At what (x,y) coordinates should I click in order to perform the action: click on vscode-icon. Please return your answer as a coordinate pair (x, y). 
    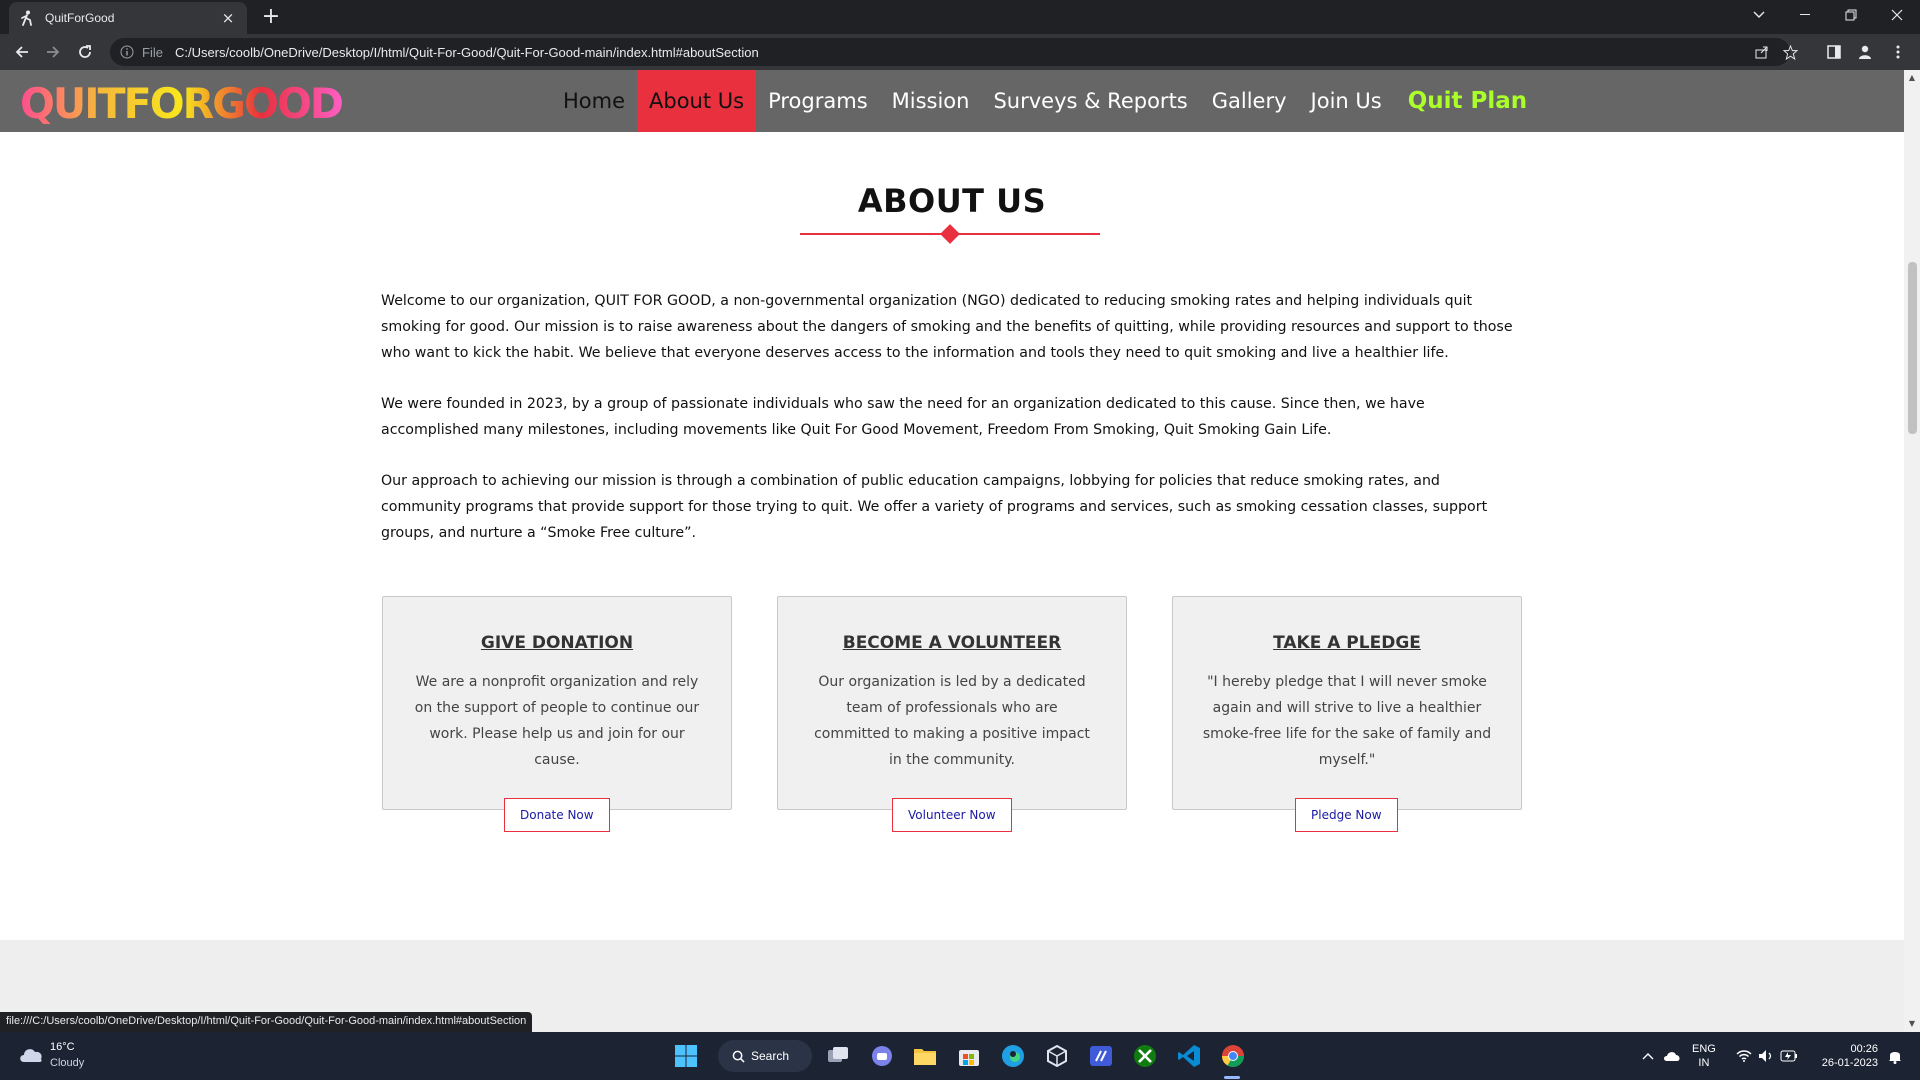
    Looking at the image, I should click on (1189, 1056).